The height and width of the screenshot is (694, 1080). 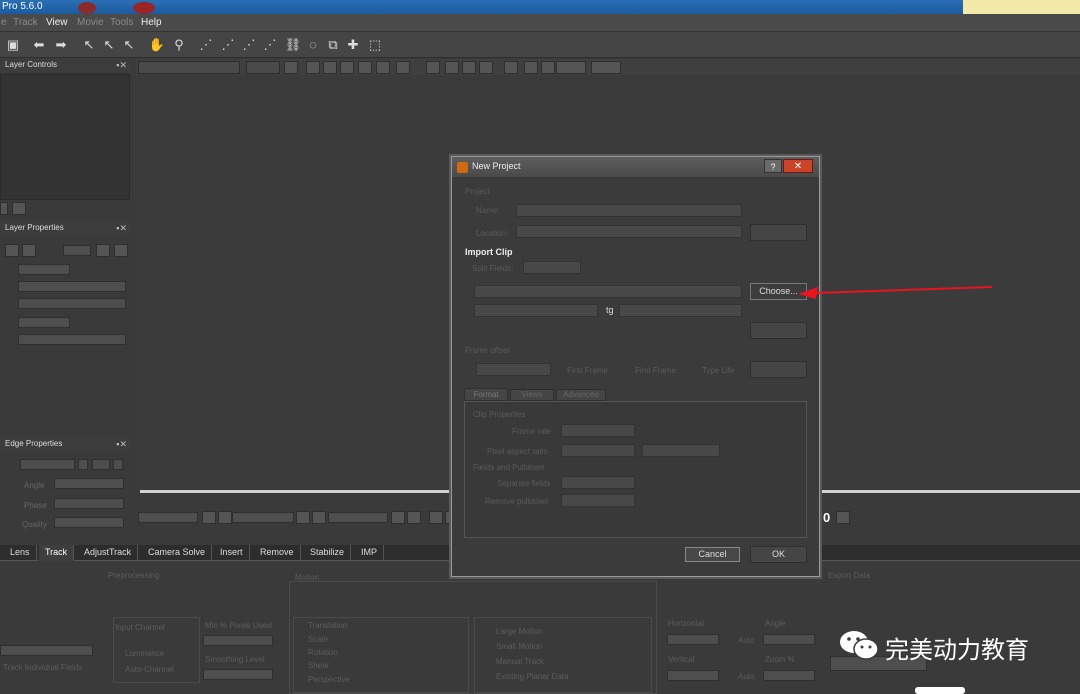 What do you see at coordinates (90, 22) in the screenshot?
I see `menu-movie: Movie` at bounding box center [90, 22].